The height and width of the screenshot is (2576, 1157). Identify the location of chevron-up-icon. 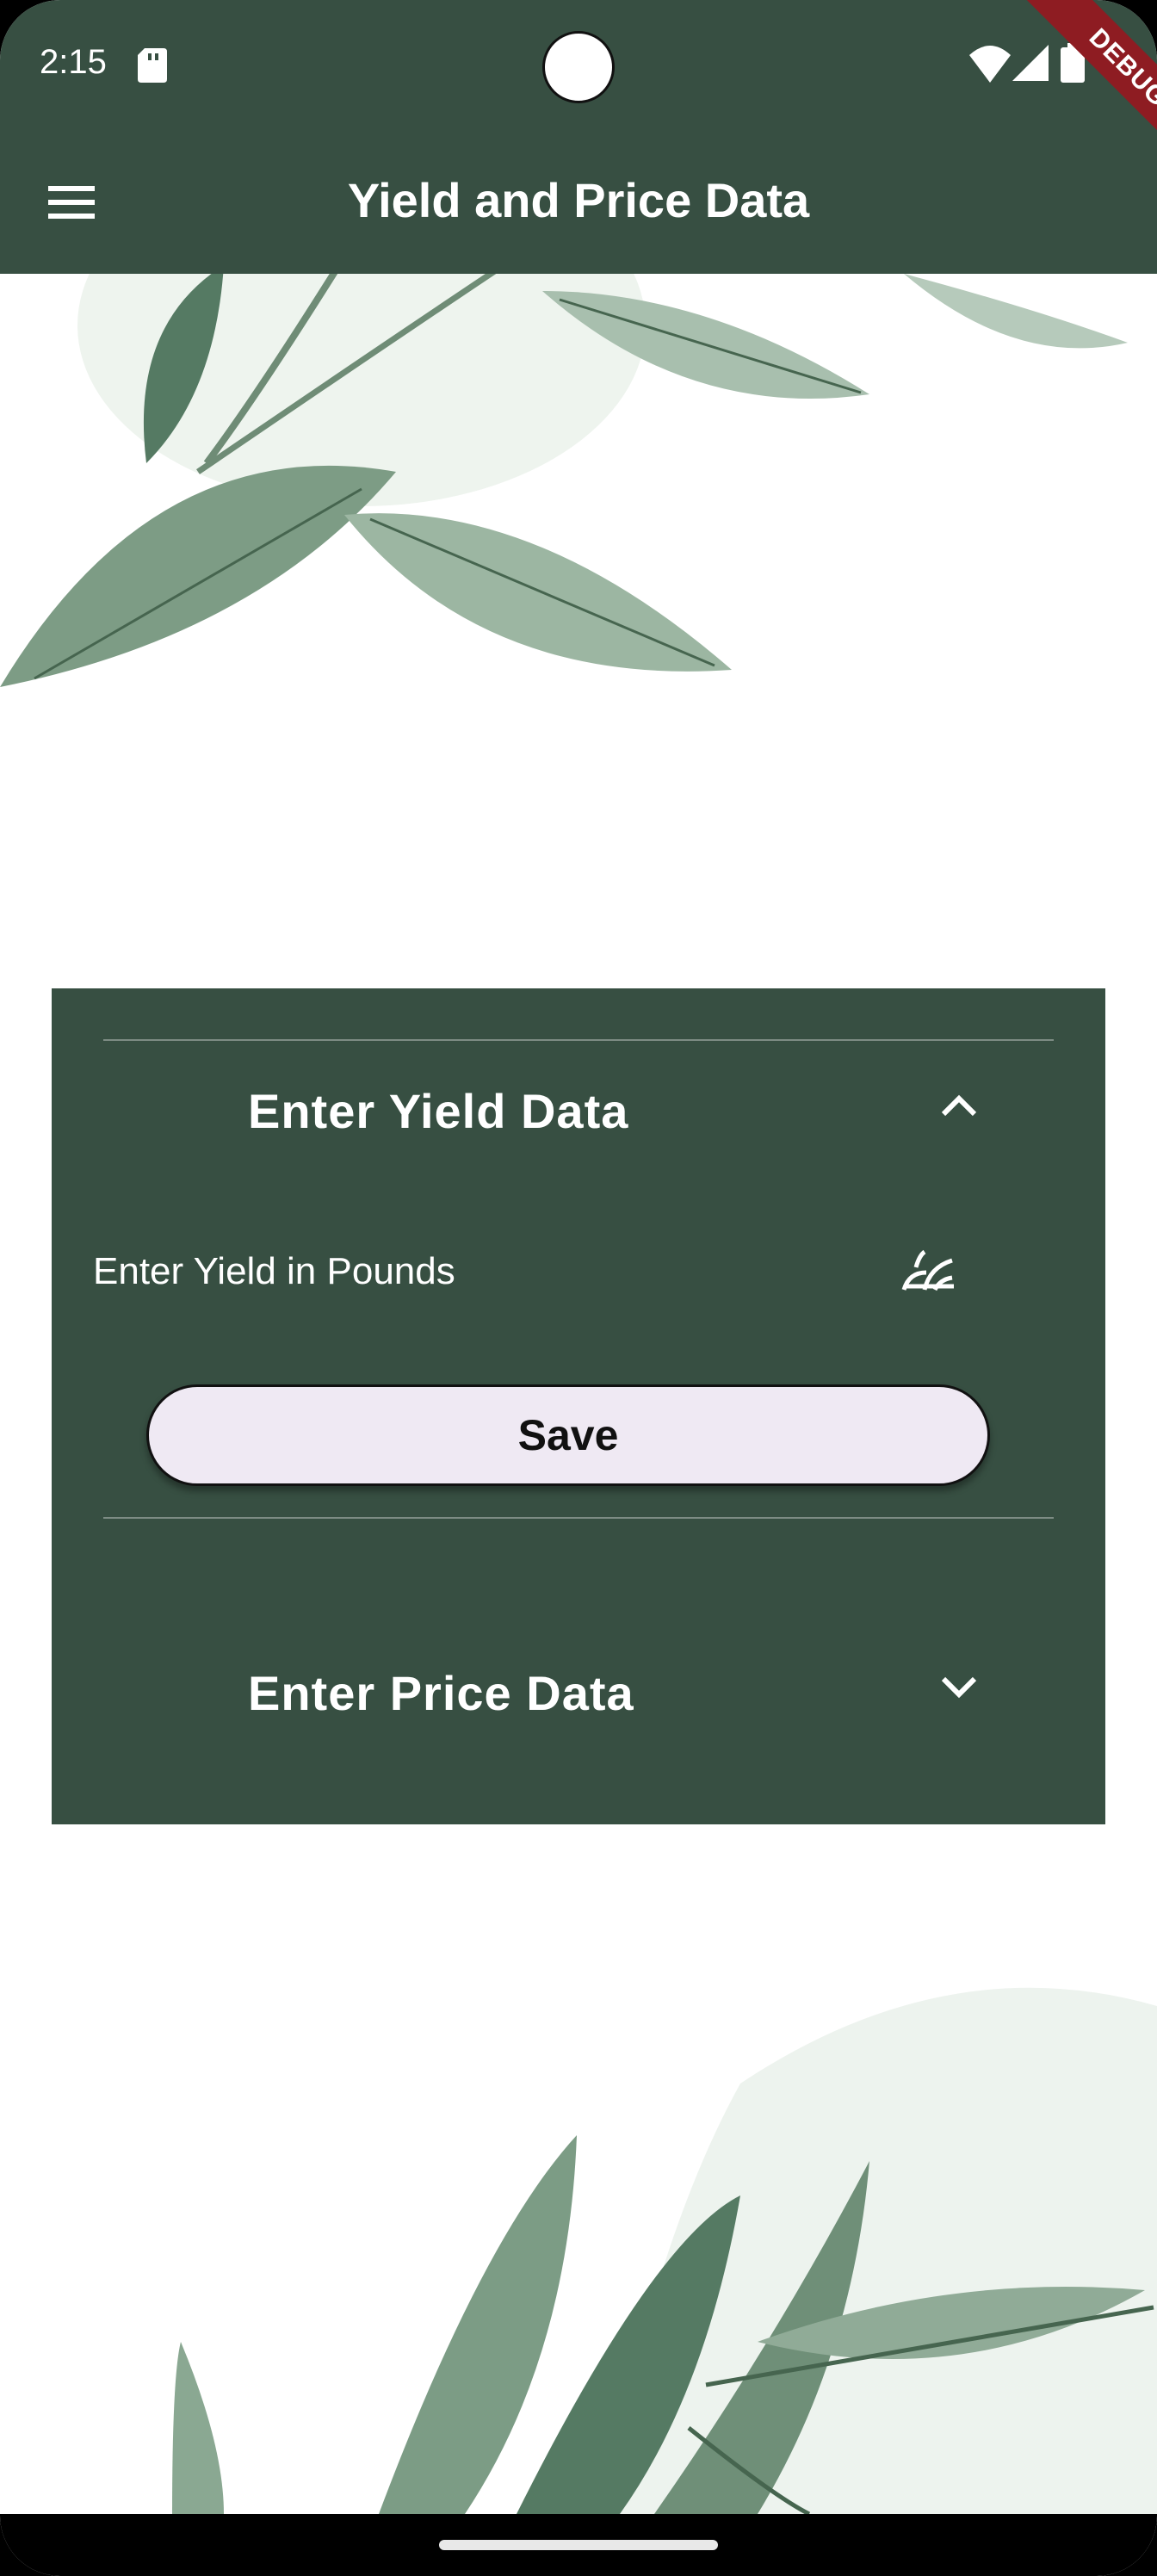
(959, 1106).